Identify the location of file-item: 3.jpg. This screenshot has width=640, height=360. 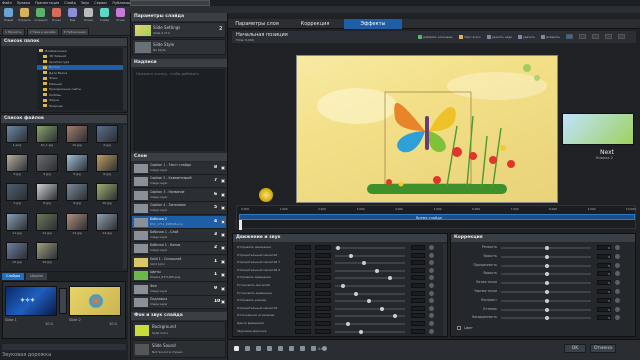
(17, 167).